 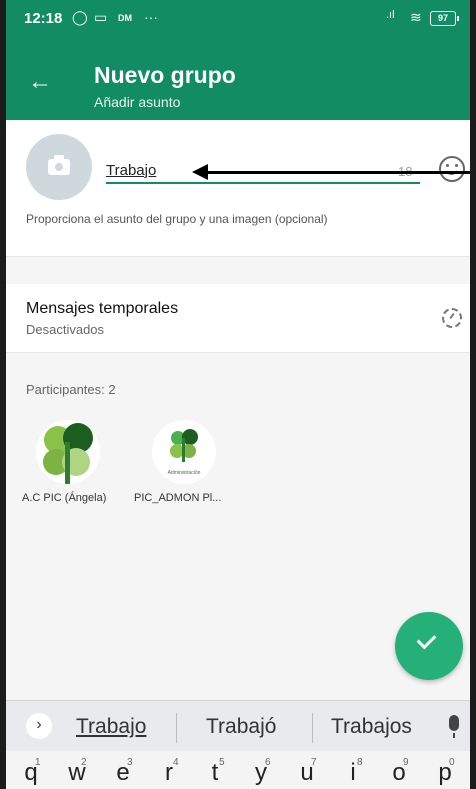 What do you see at coordinates (390, 15) in the screenshot?
I see `signal-icon: .ıl` at bounding box center [390, 15].